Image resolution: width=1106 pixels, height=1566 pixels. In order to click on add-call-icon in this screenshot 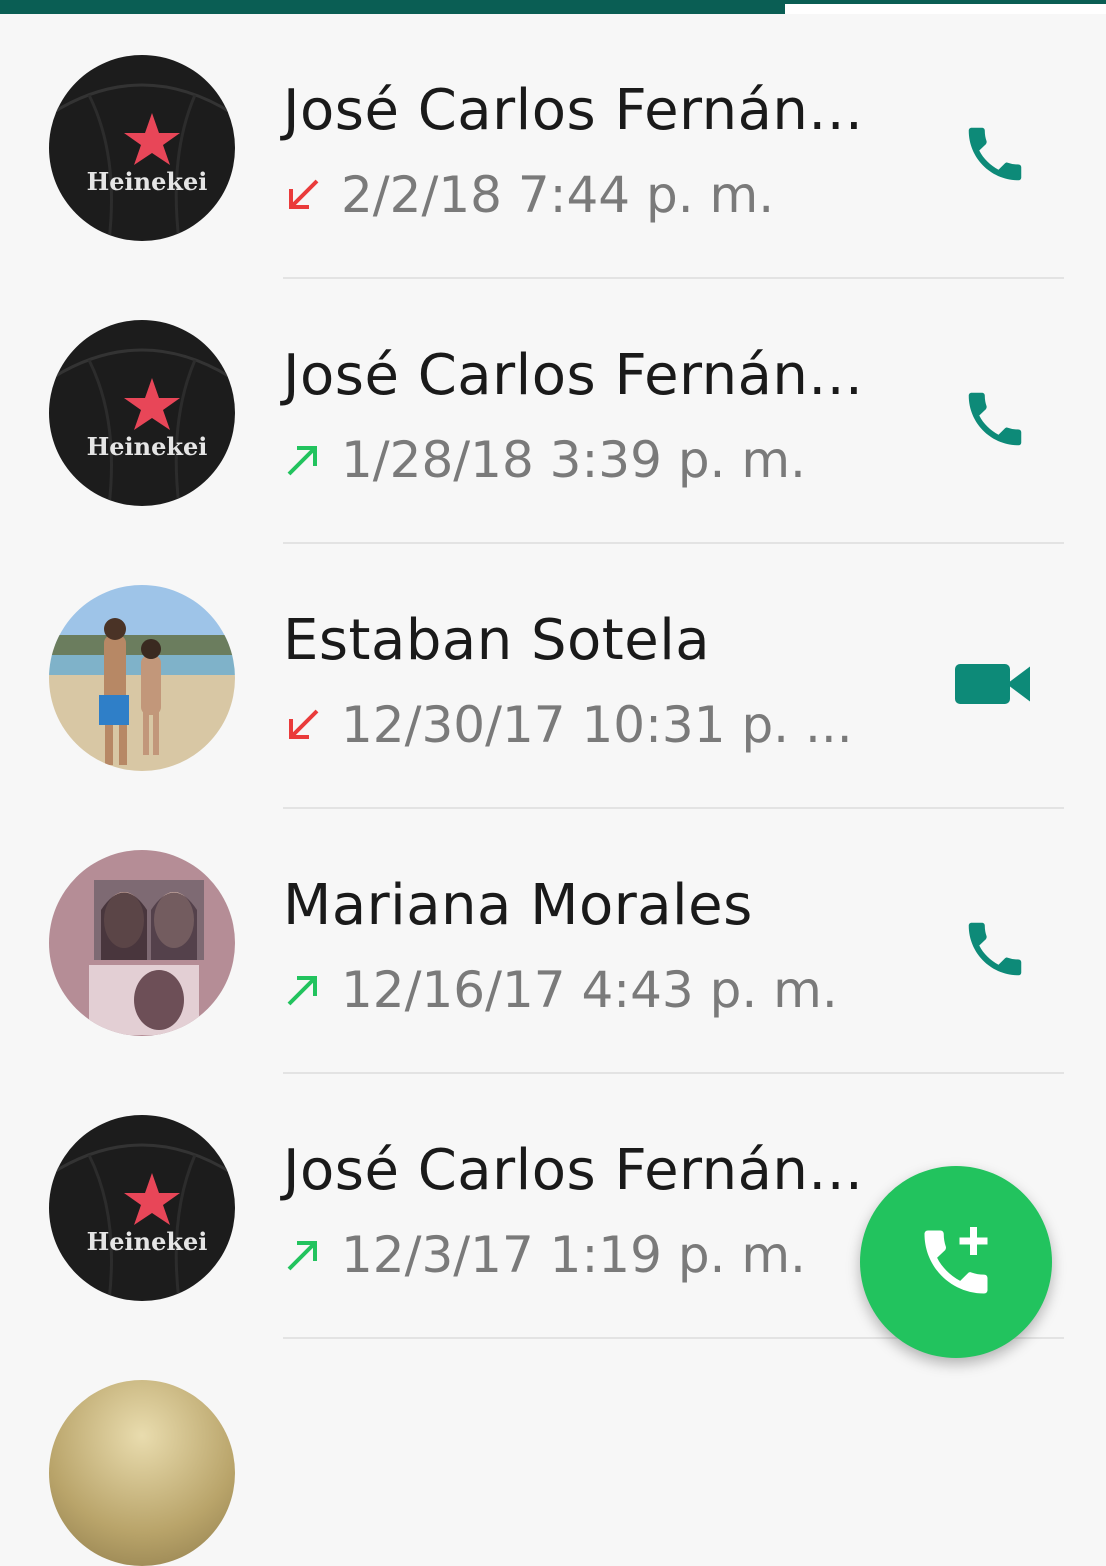, I will do `click(956, 1260)`.